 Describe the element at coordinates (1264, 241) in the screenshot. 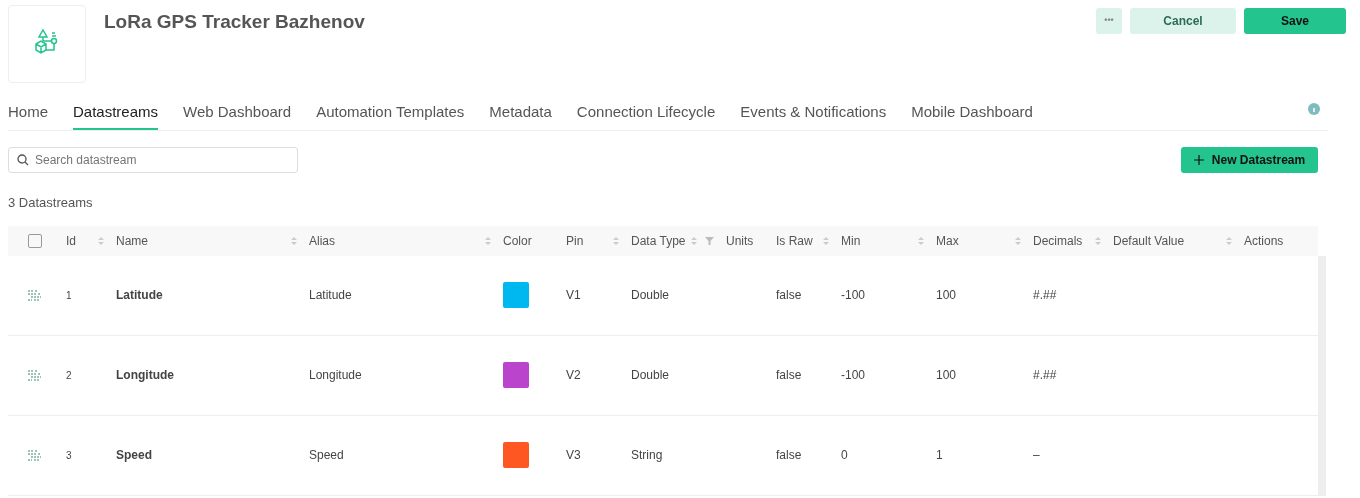

I see `column-header: Actions` at that location.